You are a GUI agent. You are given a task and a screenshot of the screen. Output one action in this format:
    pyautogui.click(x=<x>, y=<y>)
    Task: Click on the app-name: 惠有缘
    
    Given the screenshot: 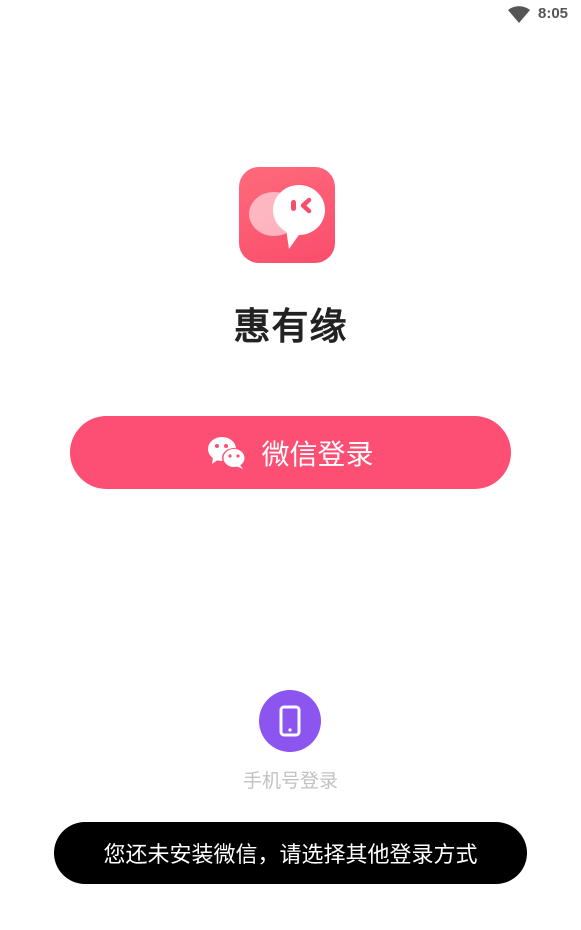 What is the action you would take?
    pyautogui.click(x=290, y=326)
    